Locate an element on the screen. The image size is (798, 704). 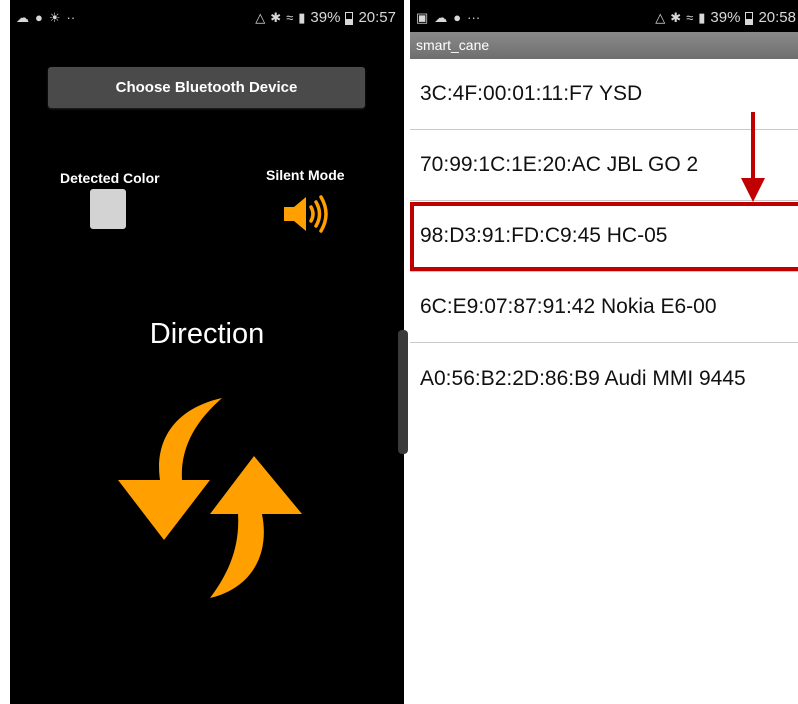
device-list-item: 6C:E9:07:87:91:42 Nokia E6-00 is located at coordinates (604, 307).